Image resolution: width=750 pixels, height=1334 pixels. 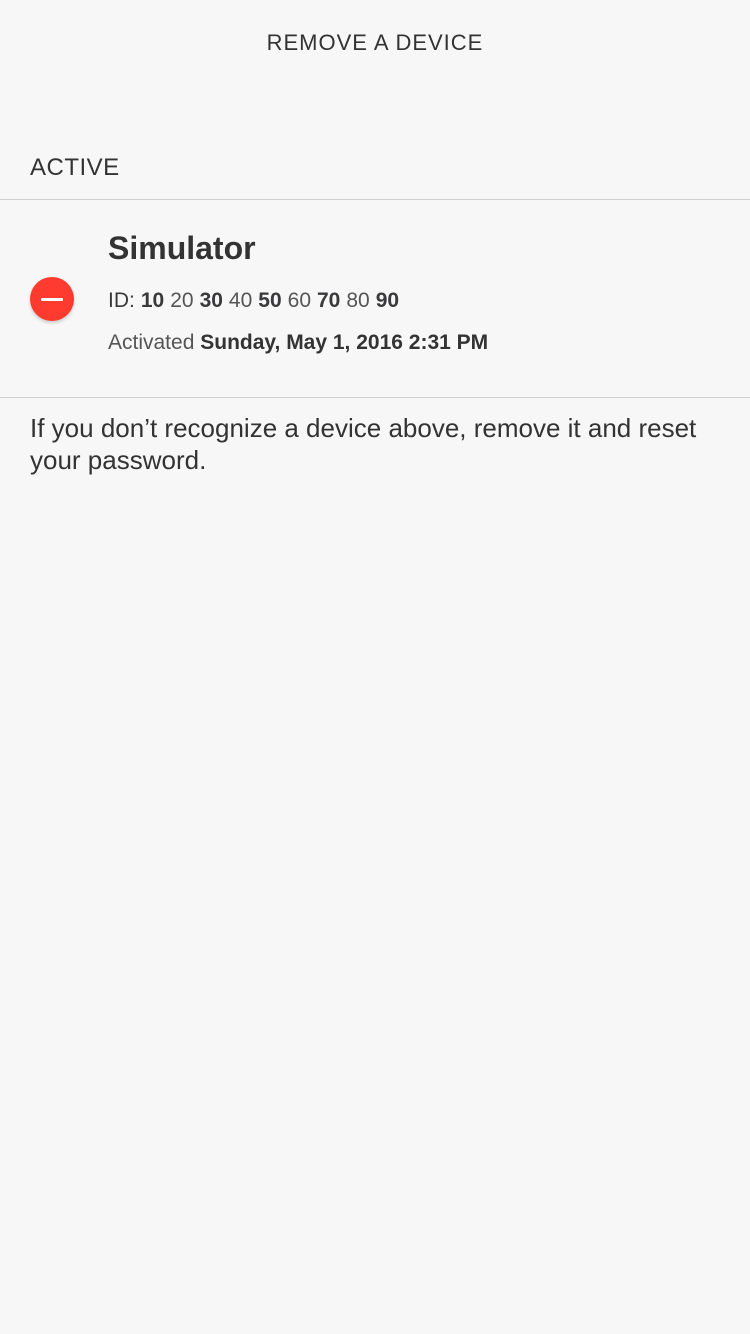 What do you see at coordinates (387, 300) in the screenshot?
I see `device-id-segment: 90` at bounding box center [387, 300].